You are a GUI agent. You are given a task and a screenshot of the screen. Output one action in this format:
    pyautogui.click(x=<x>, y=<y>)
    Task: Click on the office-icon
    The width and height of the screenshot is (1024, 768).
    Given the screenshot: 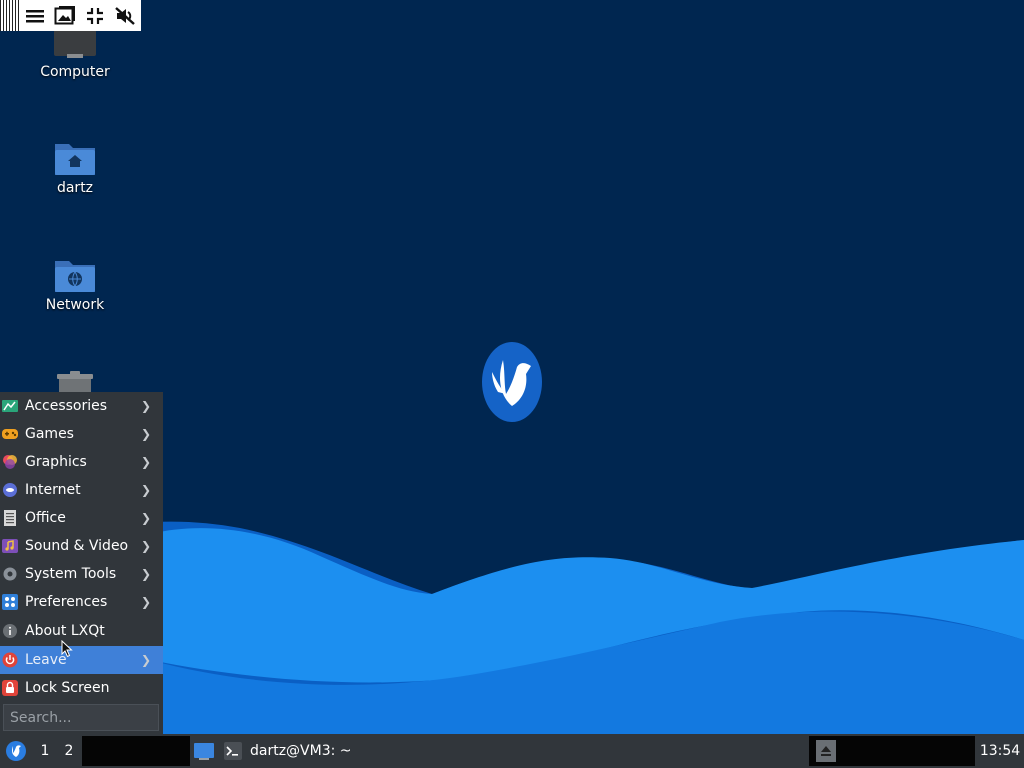 What is the action you would take?
    pyautogui.click(x=10, y=518)
    